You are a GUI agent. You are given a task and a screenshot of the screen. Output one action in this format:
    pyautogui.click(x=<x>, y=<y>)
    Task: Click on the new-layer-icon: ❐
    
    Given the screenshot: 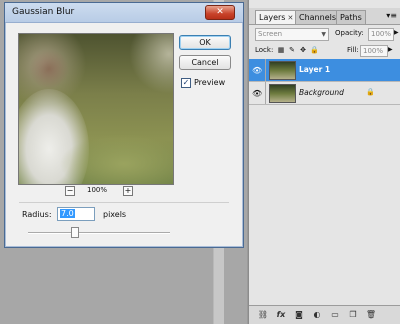 What is the action you would take?
    pyautogui.click(x=353, y=315)
    